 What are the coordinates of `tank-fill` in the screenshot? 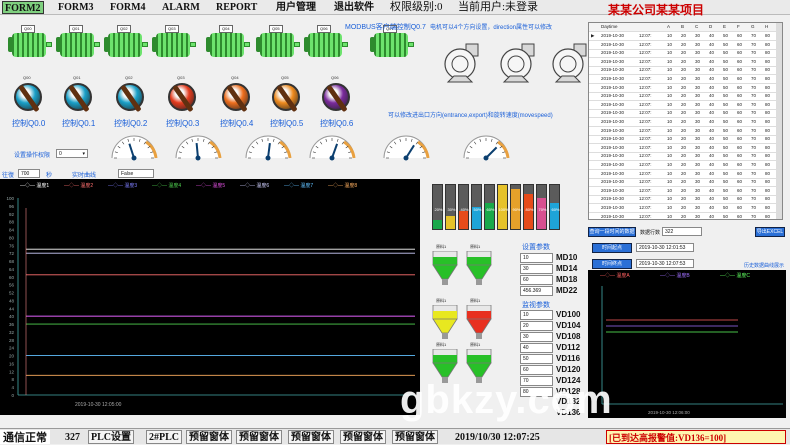 It's located at (479, 359).